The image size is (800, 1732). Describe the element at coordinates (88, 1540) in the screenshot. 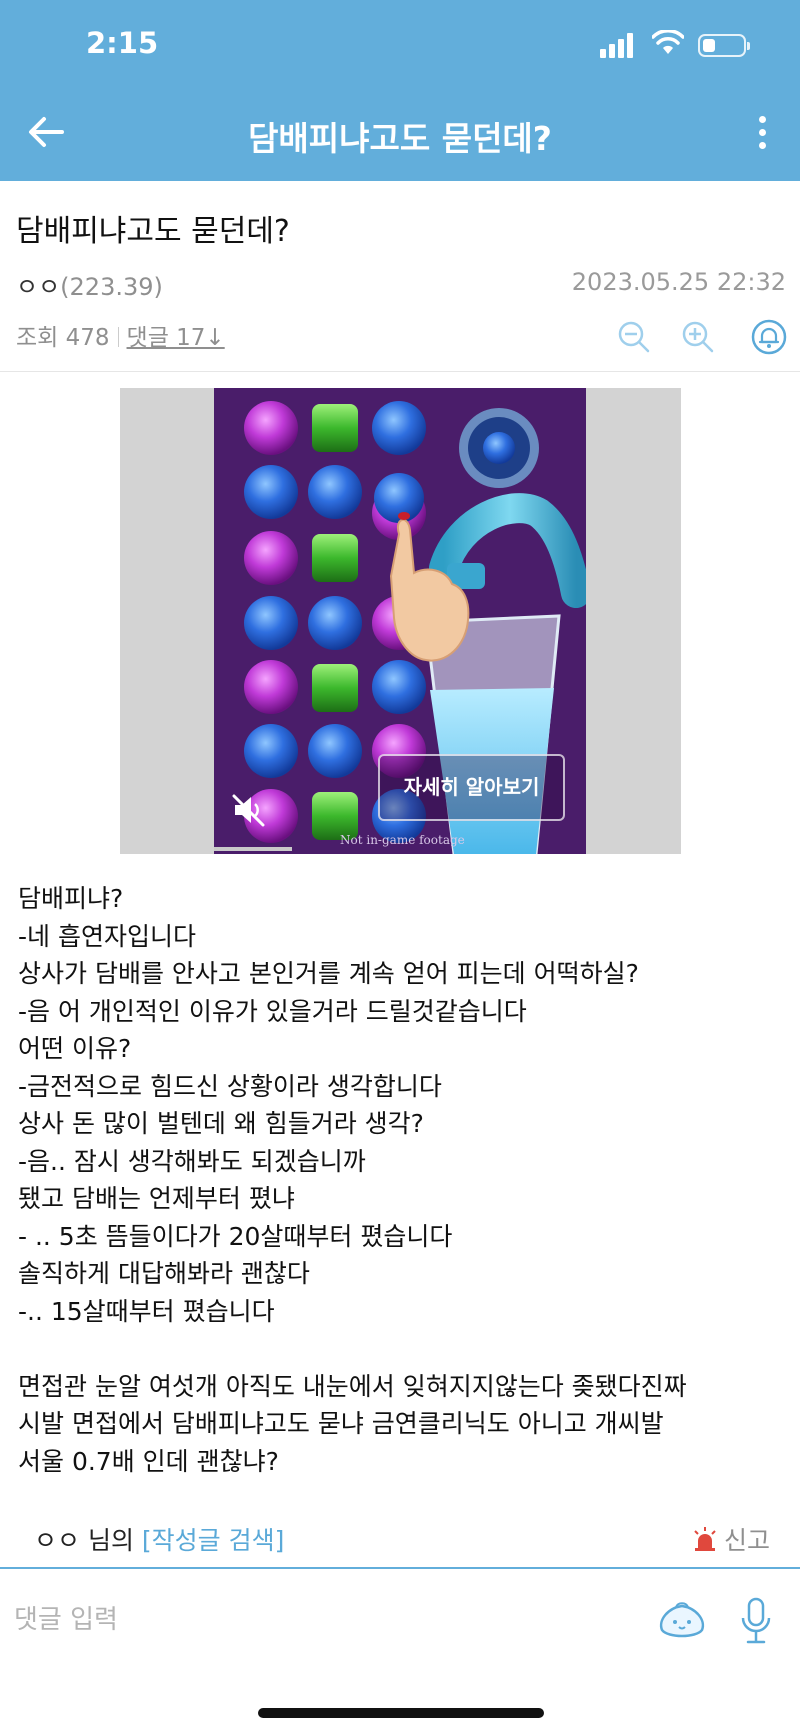

I see `author-prefix: ㅇㅇ 님의` at that location.